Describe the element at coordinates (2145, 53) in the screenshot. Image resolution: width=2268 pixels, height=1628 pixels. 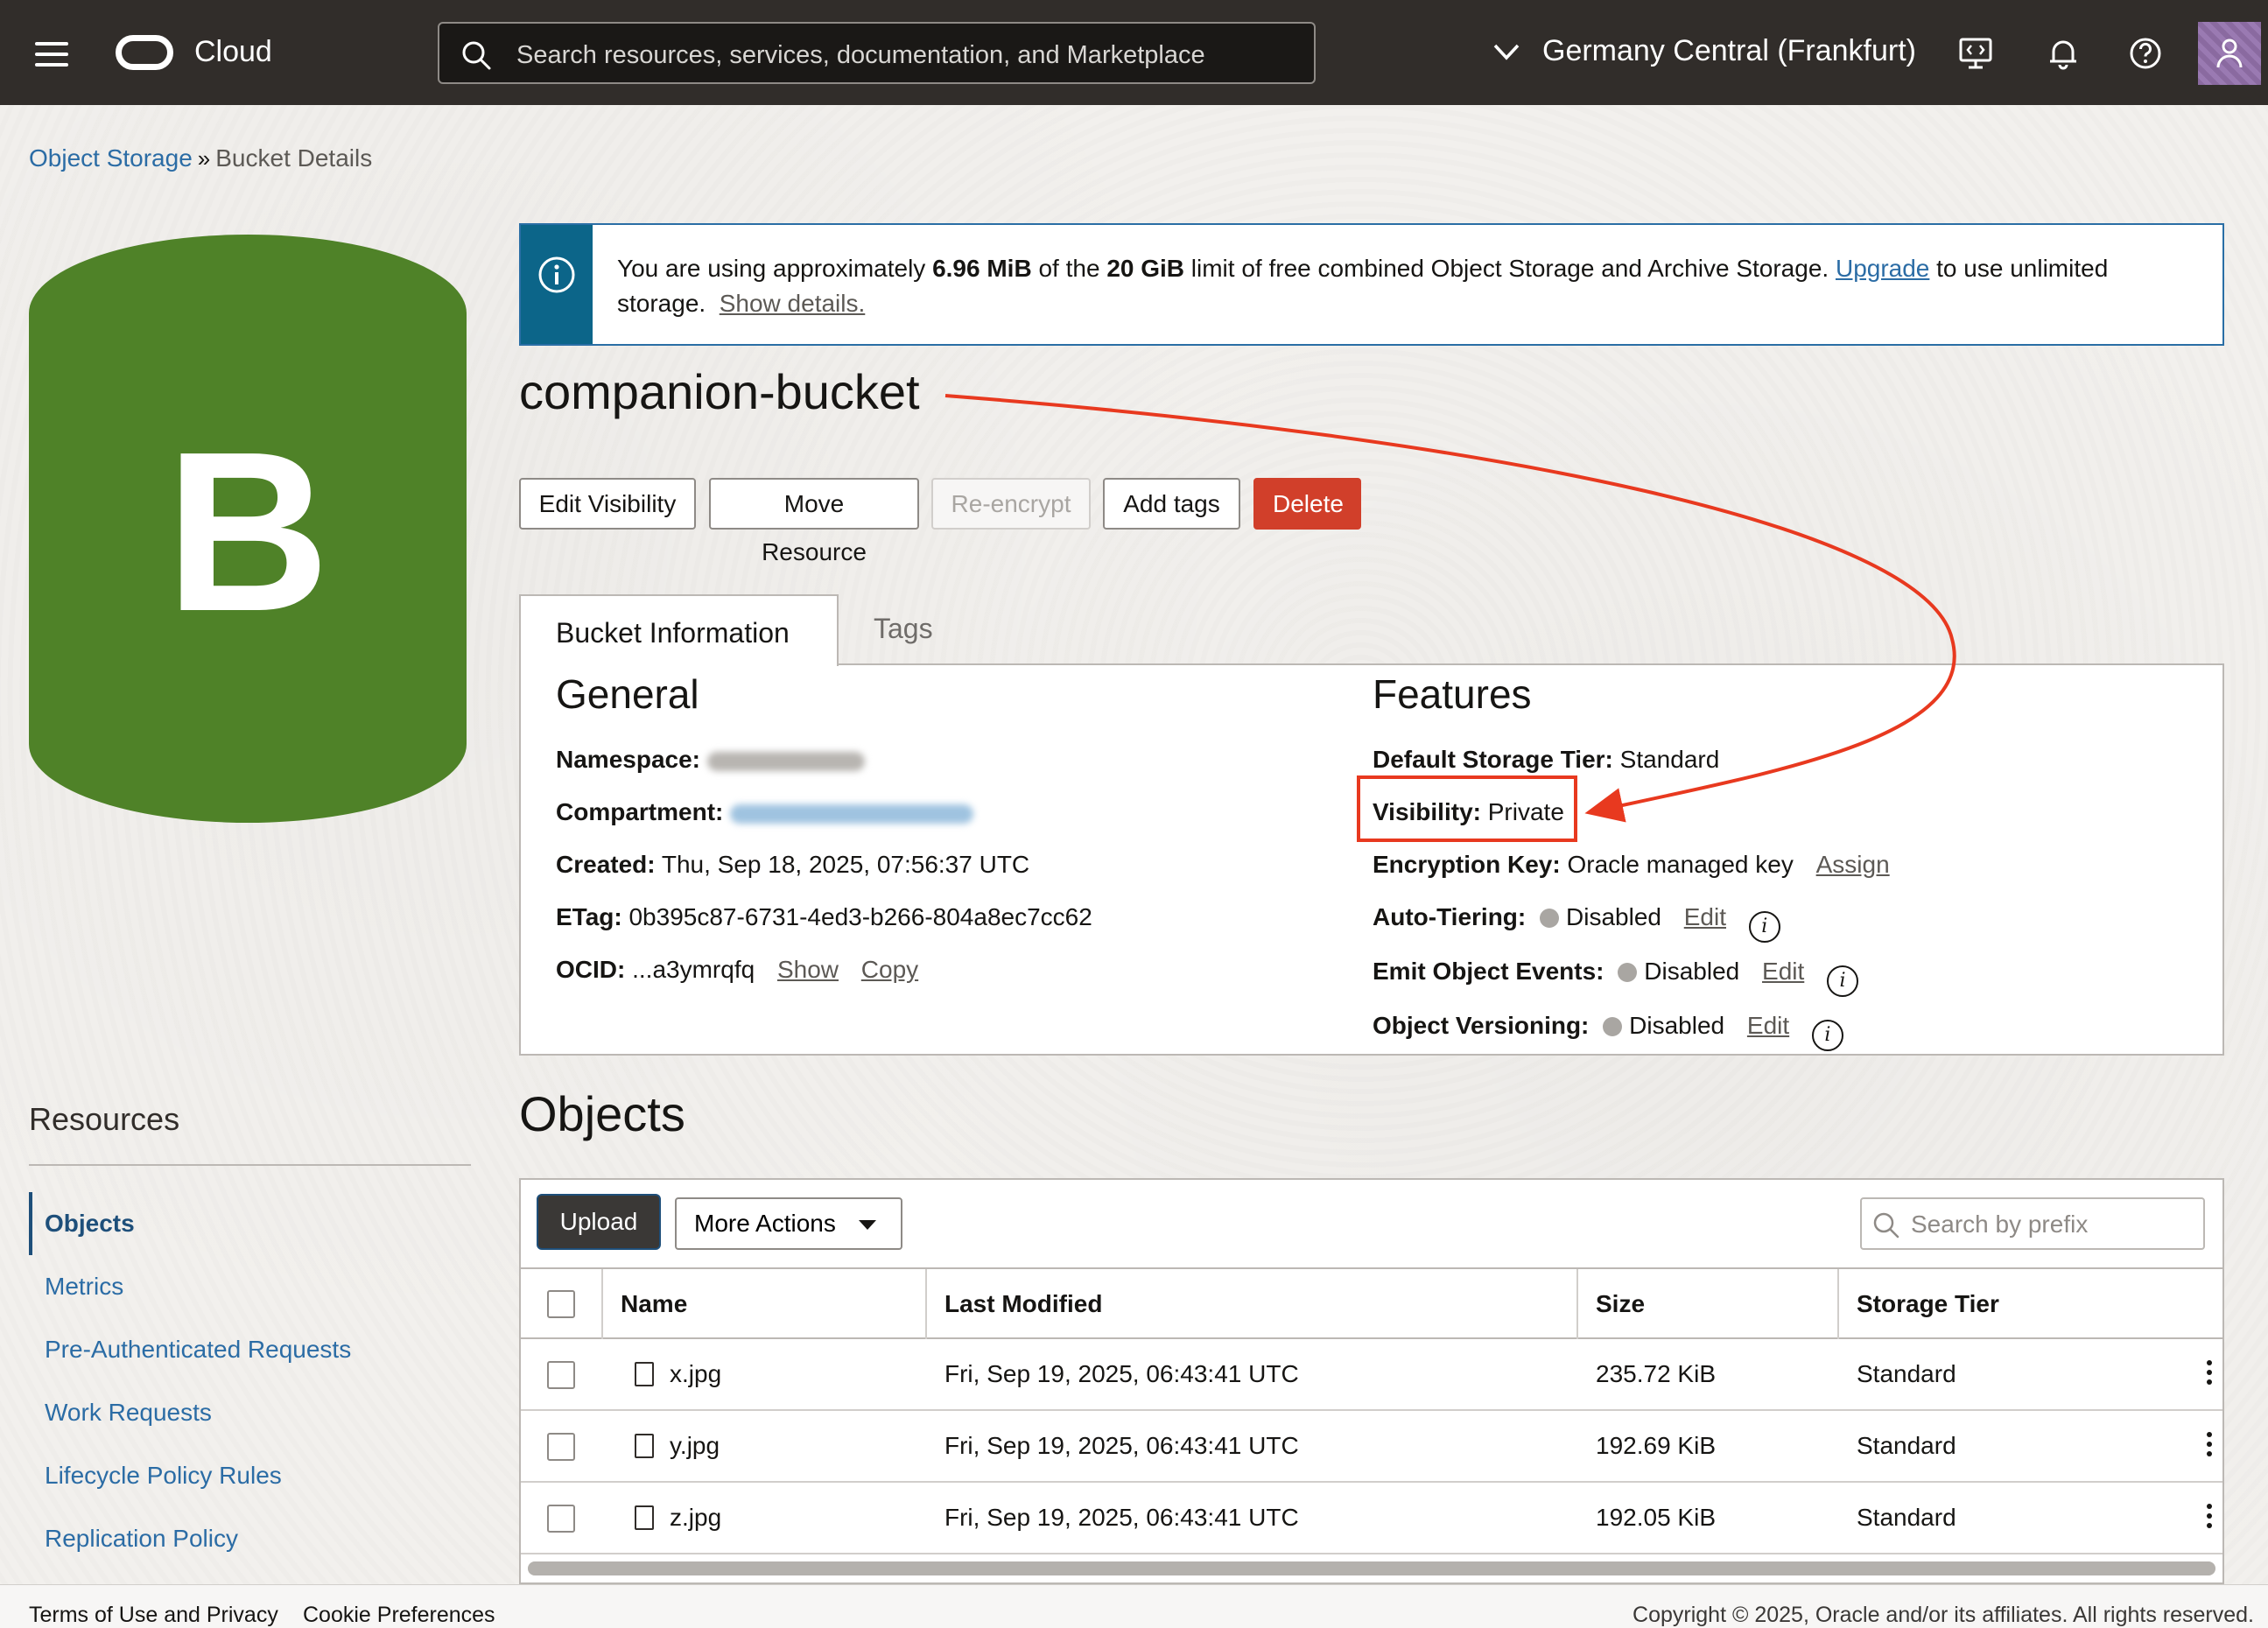
I see `help-icon` at that location.